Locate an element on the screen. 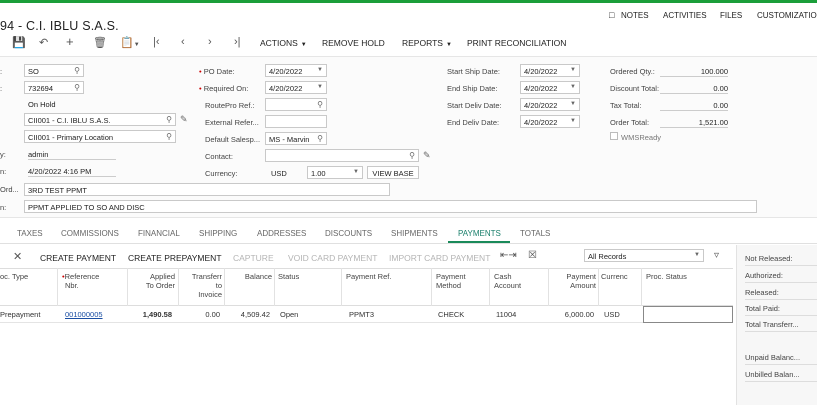 Image resolution: width=817 pixels, height=405 pixels. tab-totals: TOTALS is located at coordinates (535, 233).